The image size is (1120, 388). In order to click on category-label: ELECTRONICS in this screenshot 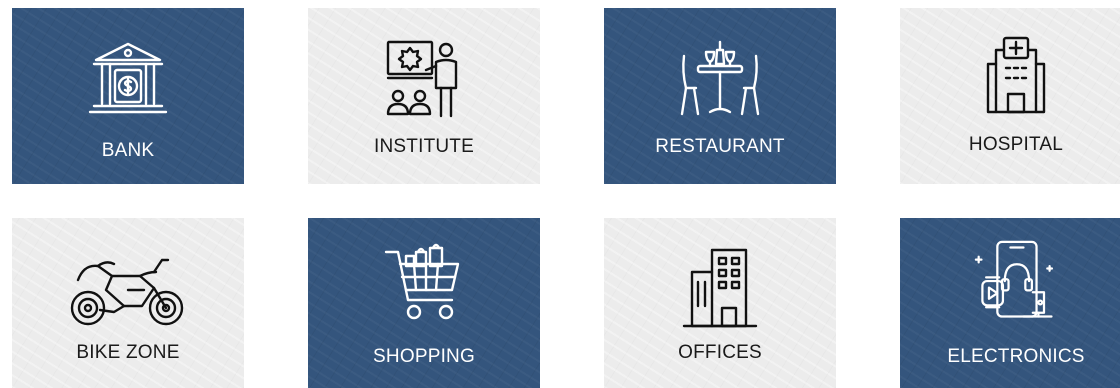, I will do `click(1016, 356)`.